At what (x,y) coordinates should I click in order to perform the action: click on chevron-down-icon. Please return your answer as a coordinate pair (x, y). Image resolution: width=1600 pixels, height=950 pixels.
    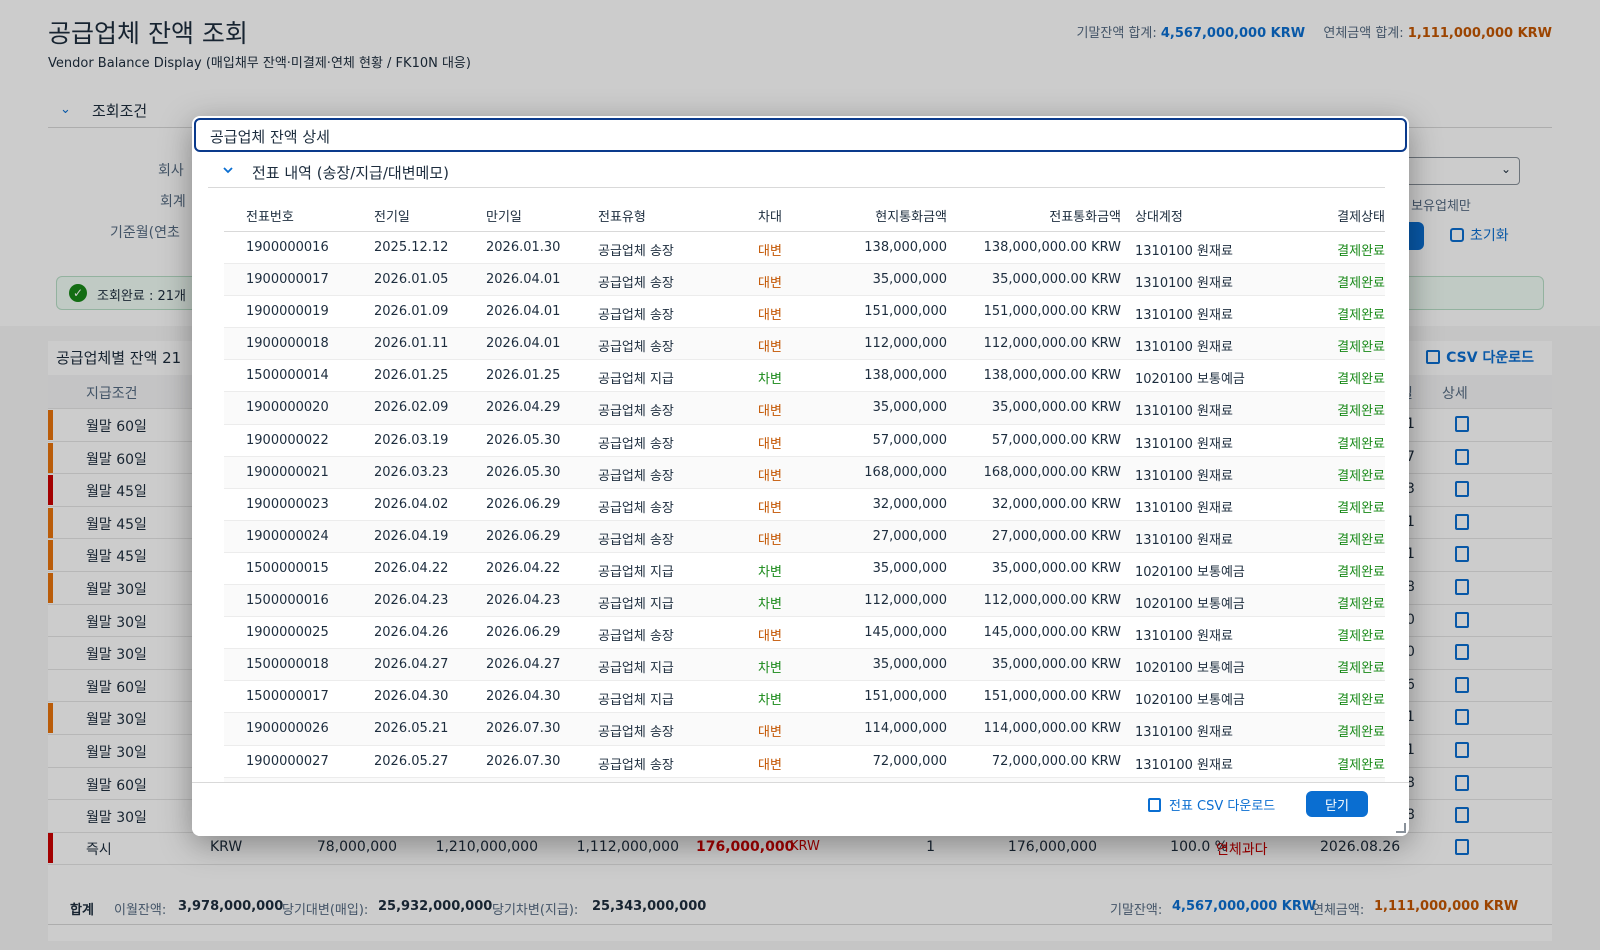
    Looking at the image, I should click on (228, 170).